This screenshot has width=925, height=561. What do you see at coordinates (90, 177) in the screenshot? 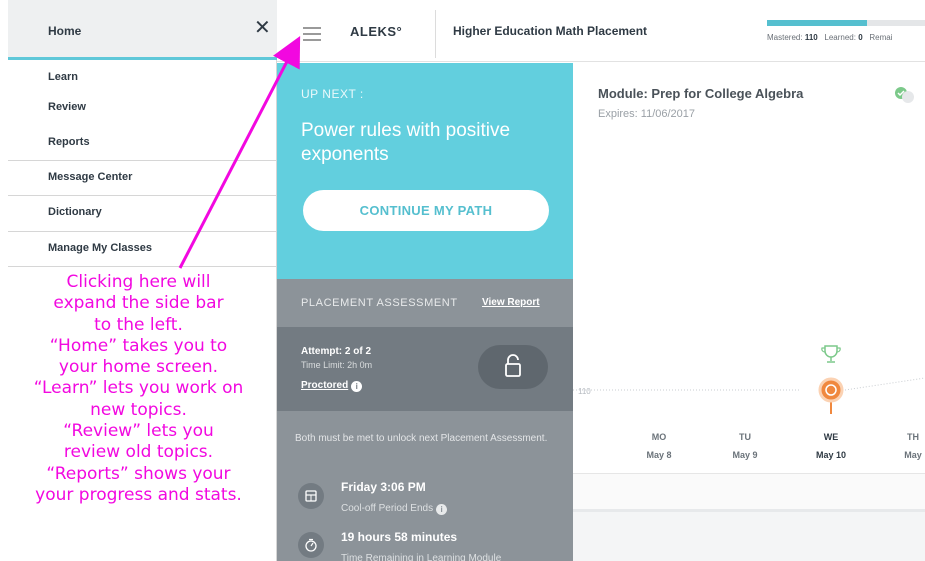
I see `sidebar-item-label: Message Center` at bounding box center [90, 177].